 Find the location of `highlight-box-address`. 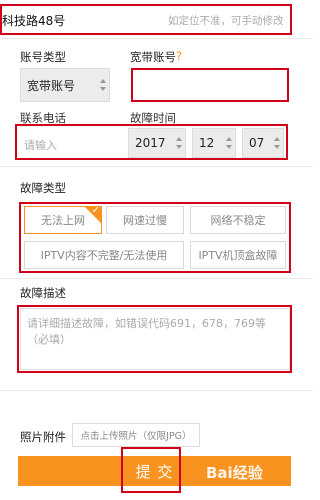

highlight-box-address is located at coordinates (146, 19).